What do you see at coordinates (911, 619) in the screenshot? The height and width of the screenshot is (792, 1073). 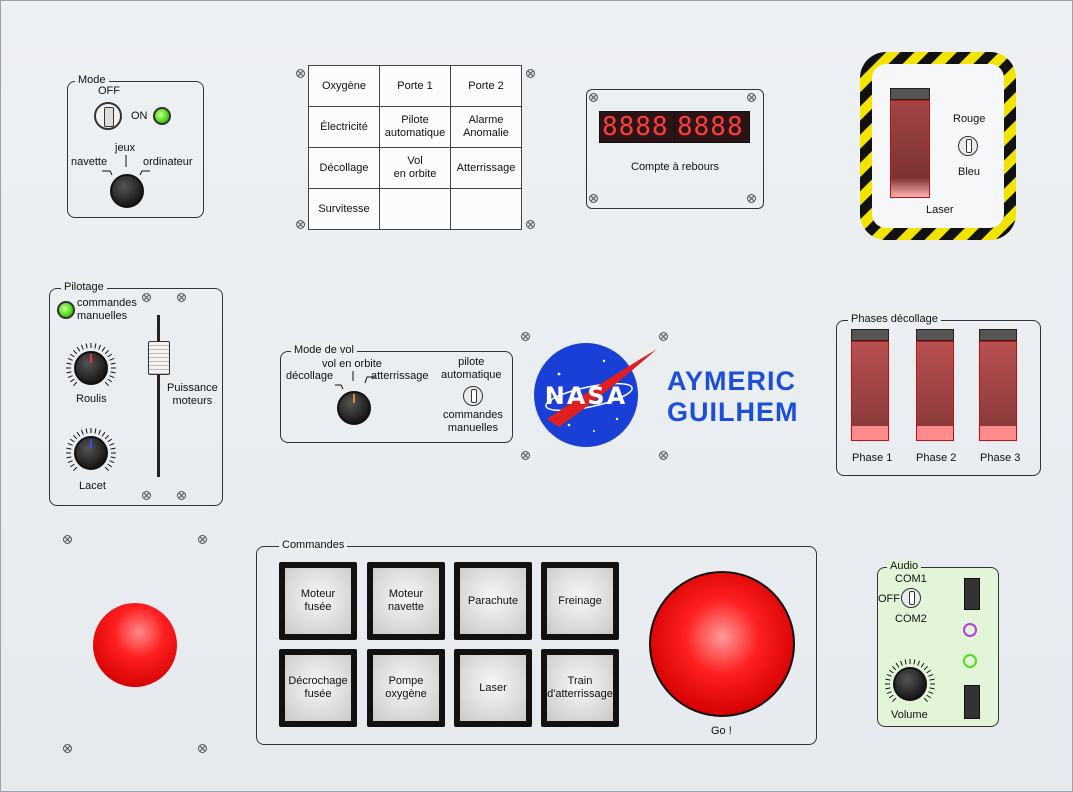 I see `com2-label: COM2` at bounding box center [911, 619].